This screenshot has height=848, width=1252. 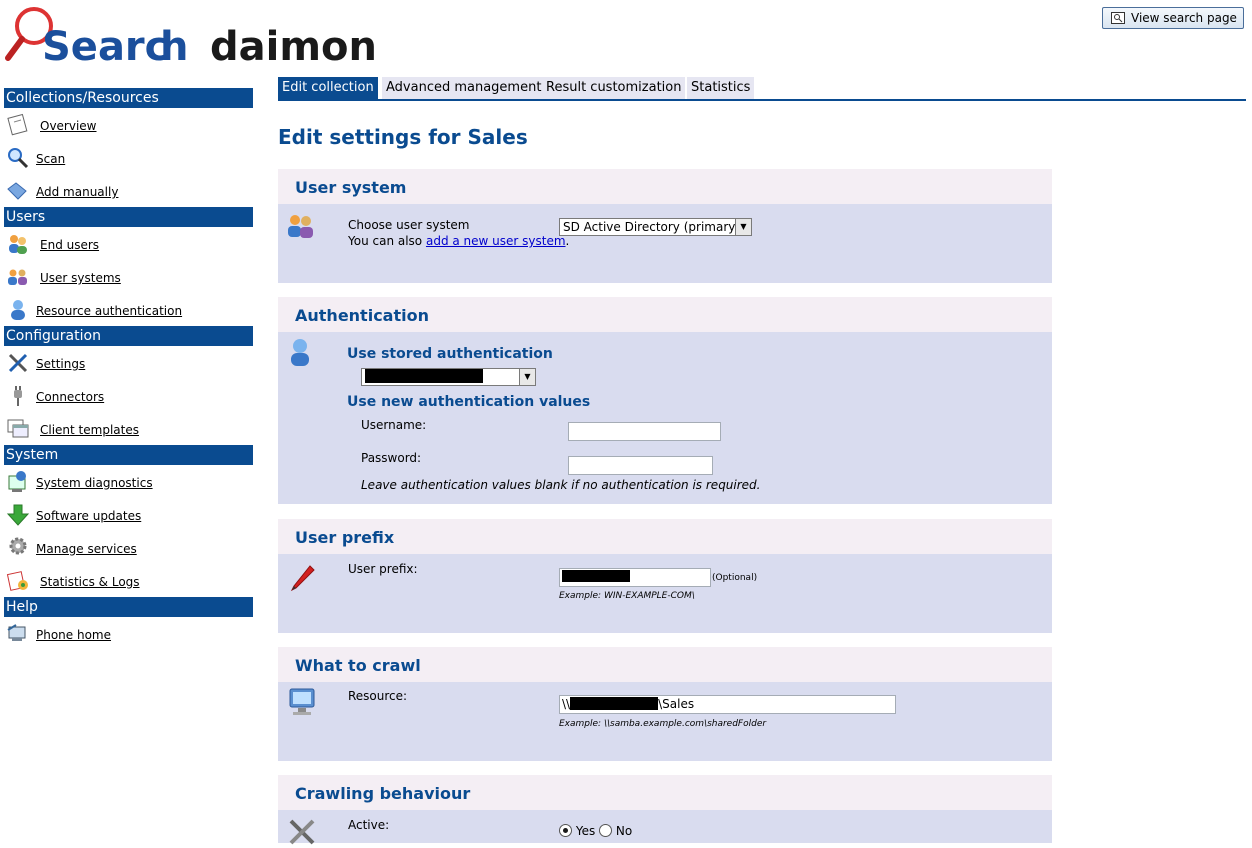 I want to click on searchdaimon-logo: Searc h daimon, so click(x=204, y=37).